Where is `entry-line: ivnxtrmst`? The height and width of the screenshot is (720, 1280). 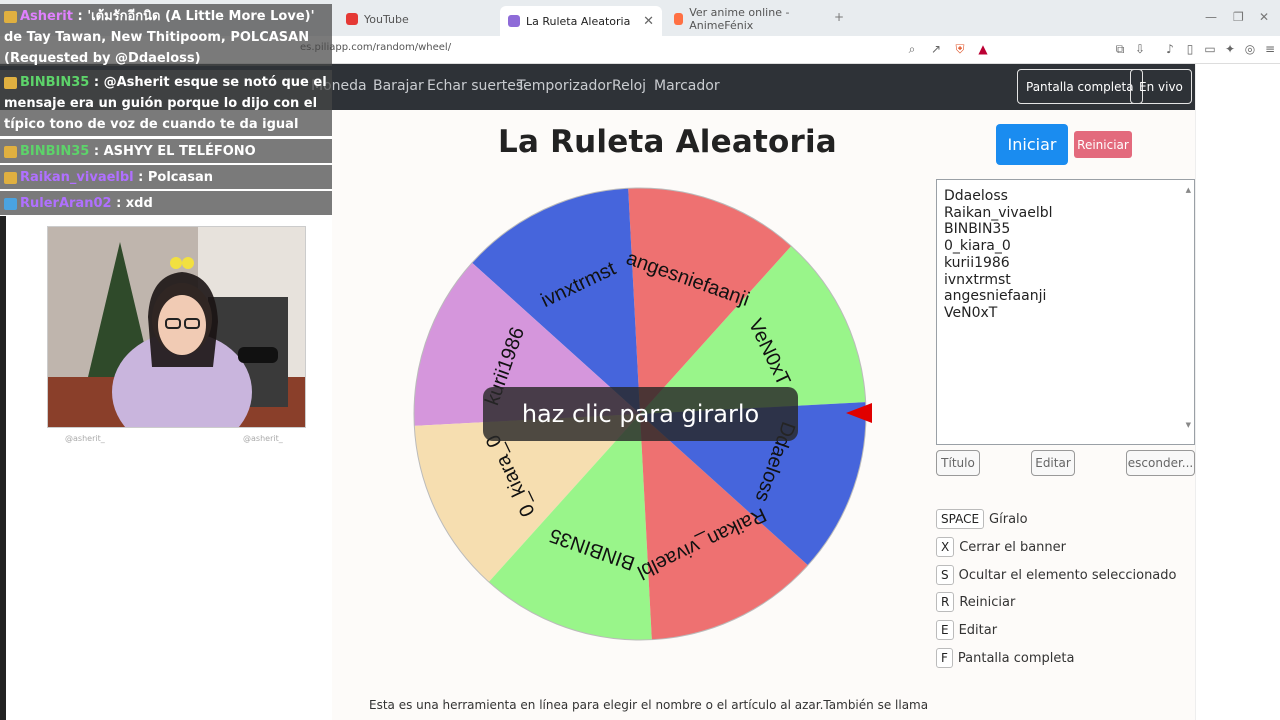
entry-line: ivnxtrmst is located at coordinates (977, 279).